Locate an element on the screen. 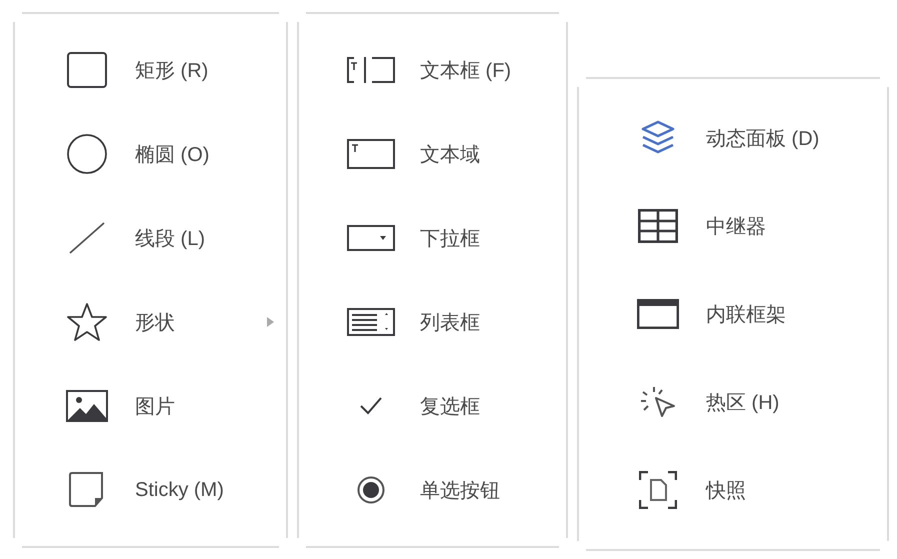 This screenshot has height=559, width=897. radio-button-icon is located at coordinates (371, 490).